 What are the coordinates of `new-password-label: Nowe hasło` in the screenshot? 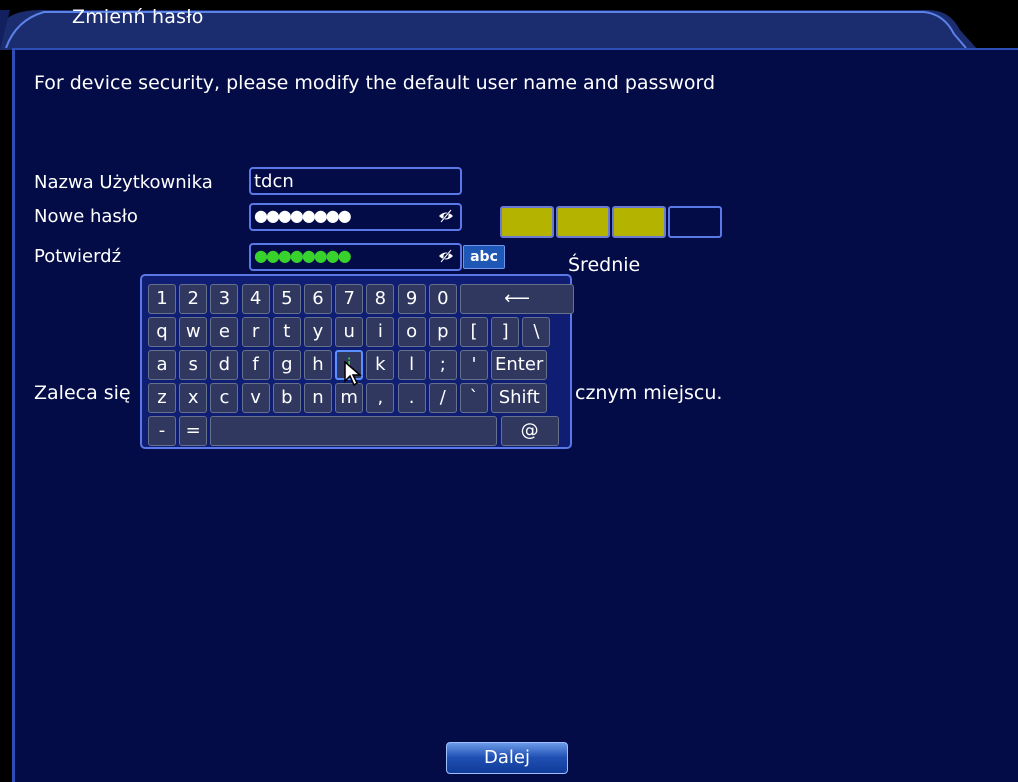 It's located at (86, 216).